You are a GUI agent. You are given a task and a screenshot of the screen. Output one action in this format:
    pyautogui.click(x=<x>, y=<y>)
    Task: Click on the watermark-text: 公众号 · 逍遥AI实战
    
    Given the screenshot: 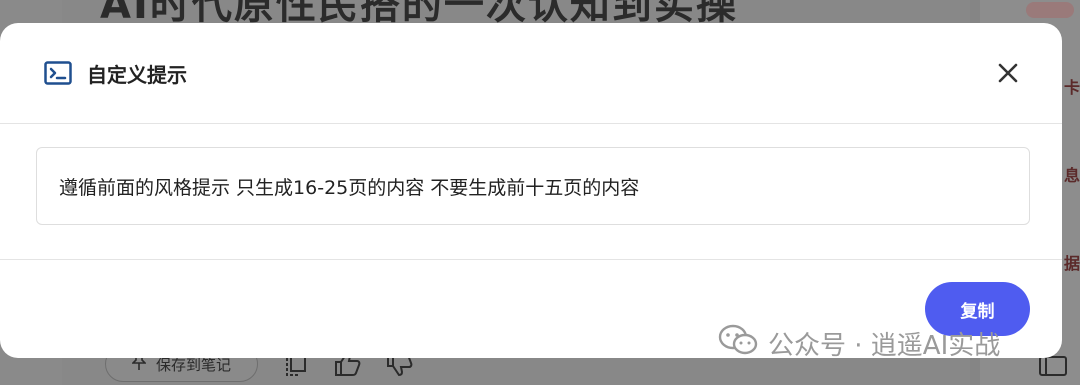 What is the action you would take?
    pyautogui.click(x=884, y=346)
    